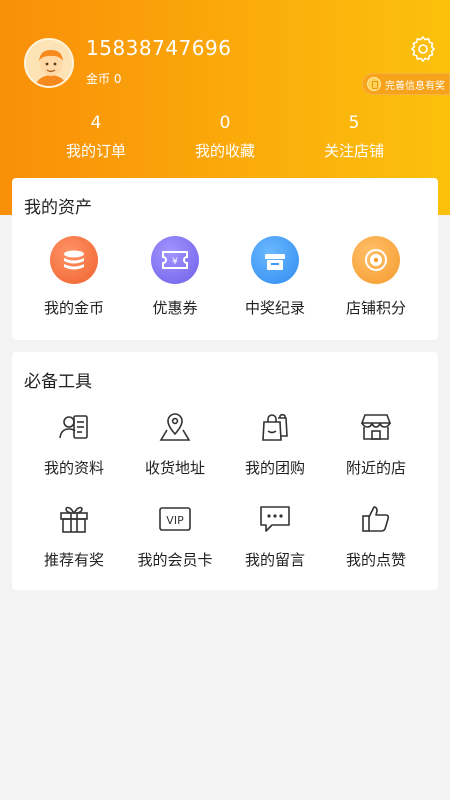 The width and height of the screenshot is (450, 800). Describe the element at coordinates (275, 536) in the screenshot. I see `tool-my-messages: 我的留言` at that location.